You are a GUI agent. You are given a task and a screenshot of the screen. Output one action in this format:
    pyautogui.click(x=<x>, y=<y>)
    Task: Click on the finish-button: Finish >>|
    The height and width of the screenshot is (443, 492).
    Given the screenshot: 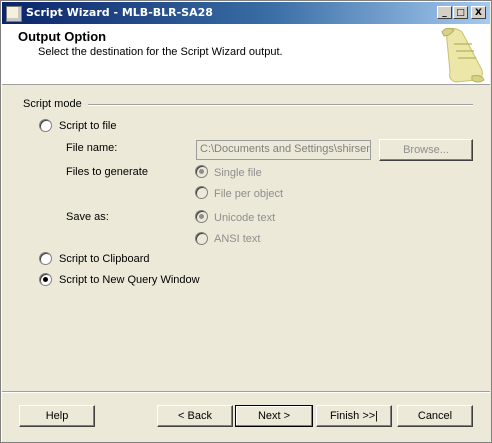 What is the action you would take?
    pyautogui.click(x=354, y=416)
    